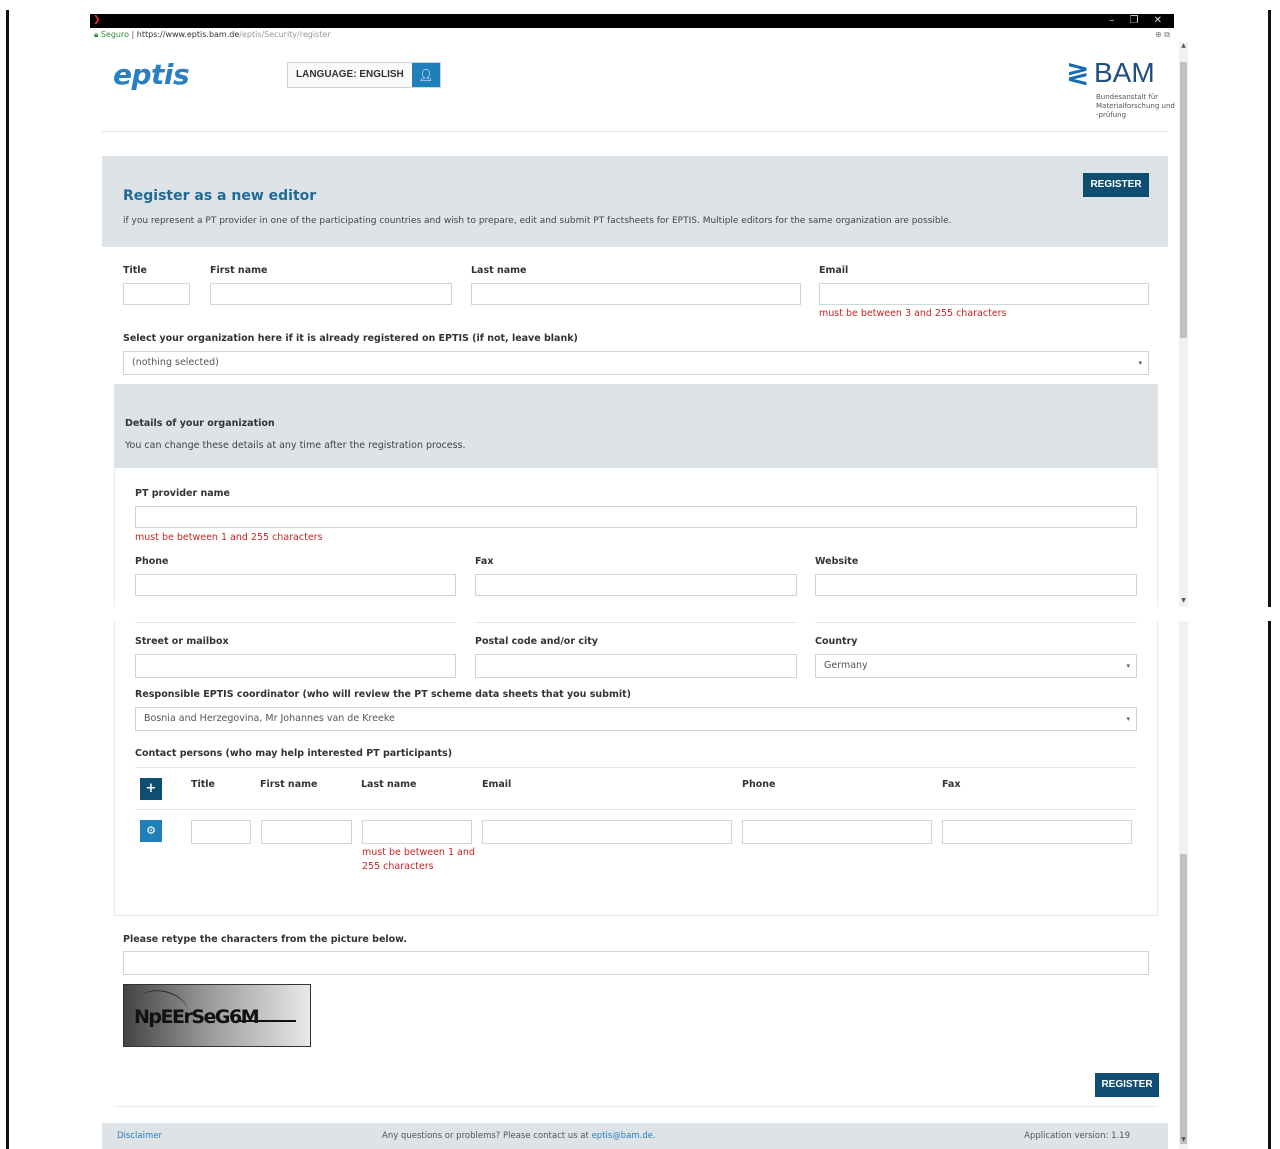  I want to click on page-scrollbar: ▲ ▼ ▼, so click(1183, 595).